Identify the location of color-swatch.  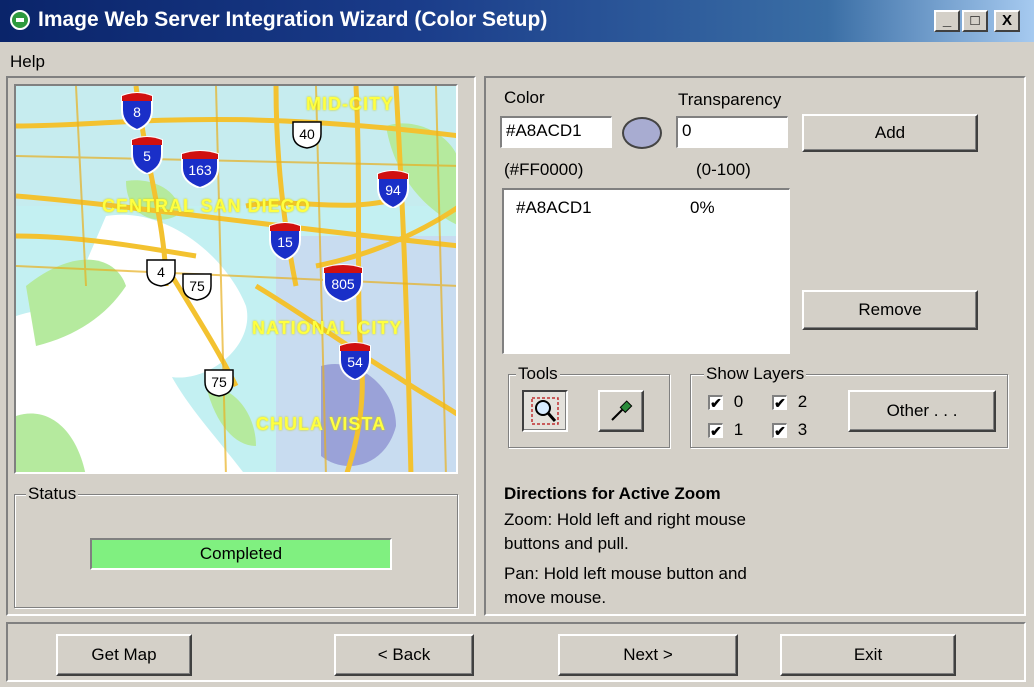
(642, 133).